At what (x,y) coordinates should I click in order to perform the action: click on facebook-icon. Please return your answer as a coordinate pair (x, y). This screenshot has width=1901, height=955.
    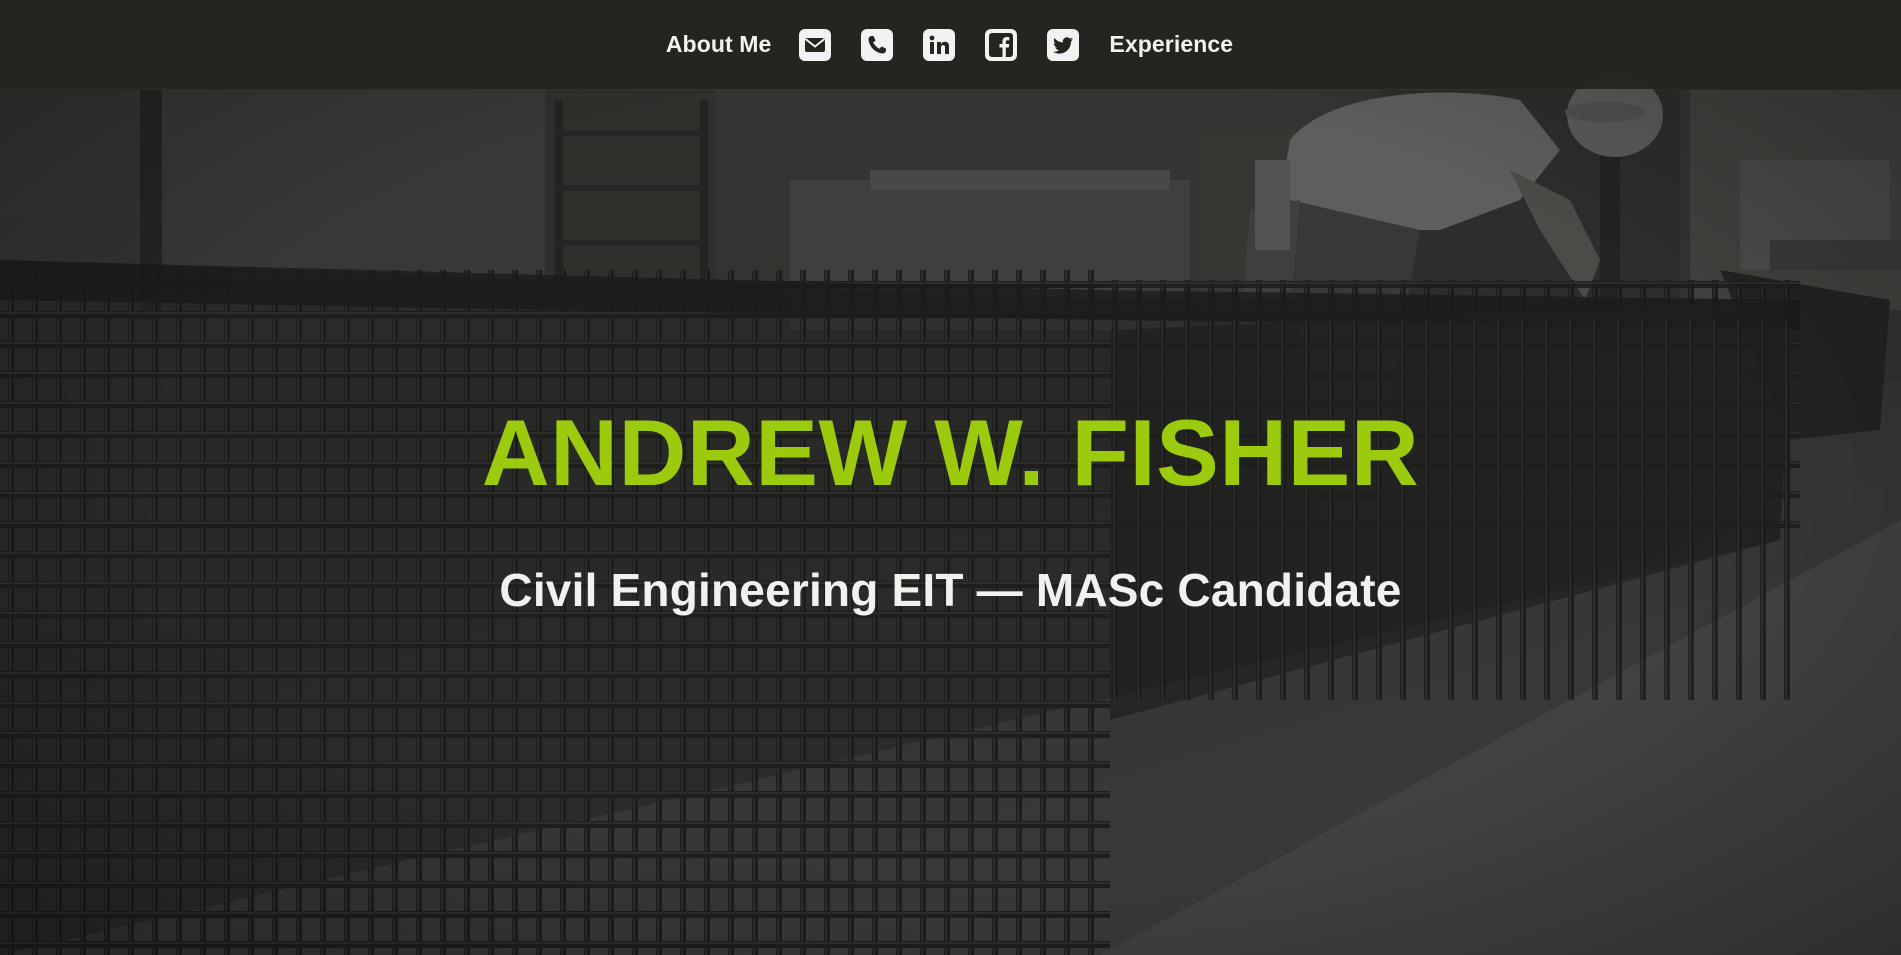
    Looking at the image, I should click on (1001, 44).